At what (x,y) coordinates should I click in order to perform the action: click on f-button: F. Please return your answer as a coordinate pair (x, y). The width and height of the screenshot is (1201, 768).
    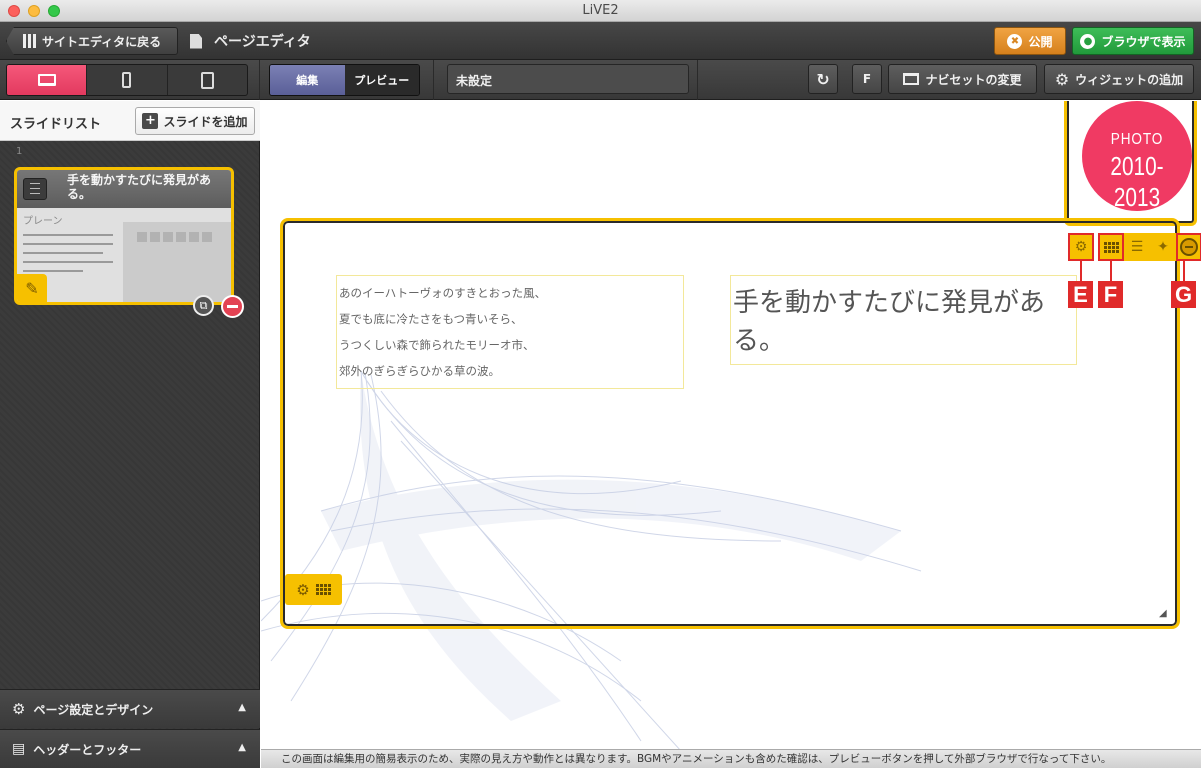
    Looking at the image, I should click on (867, 79).